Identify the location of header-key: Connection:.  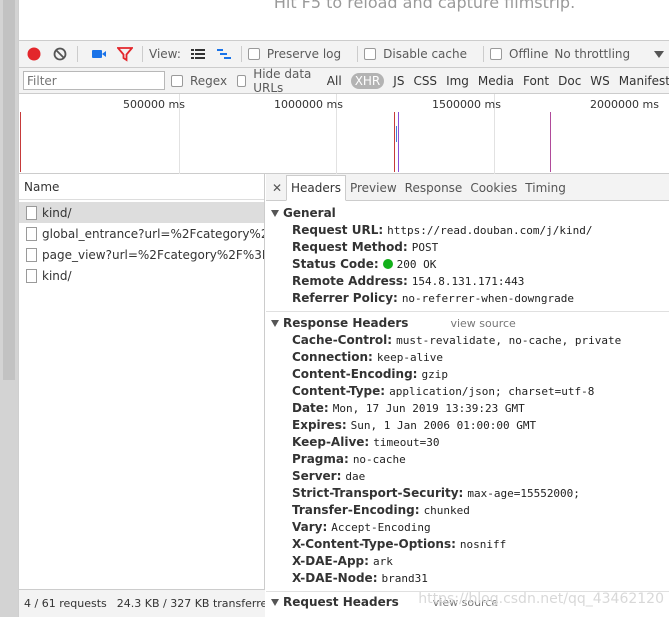
(332, 357).